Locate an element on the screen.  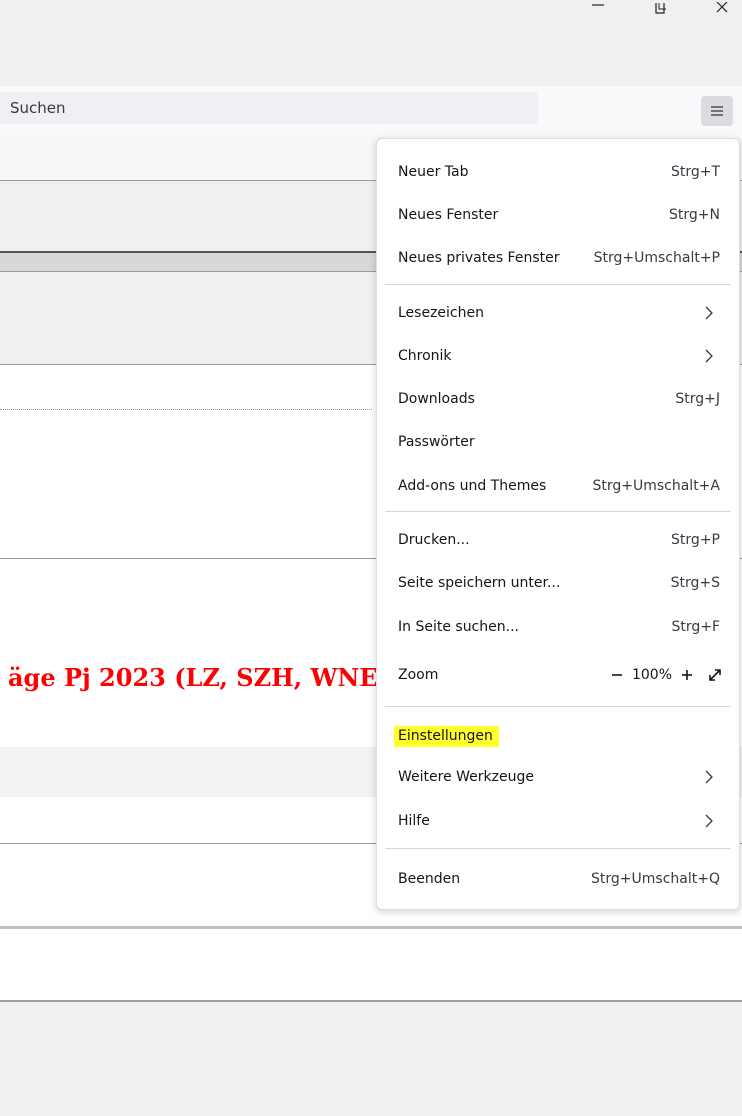
menu-item-shortcut: Strg+S is located at coordinates (695, 583).